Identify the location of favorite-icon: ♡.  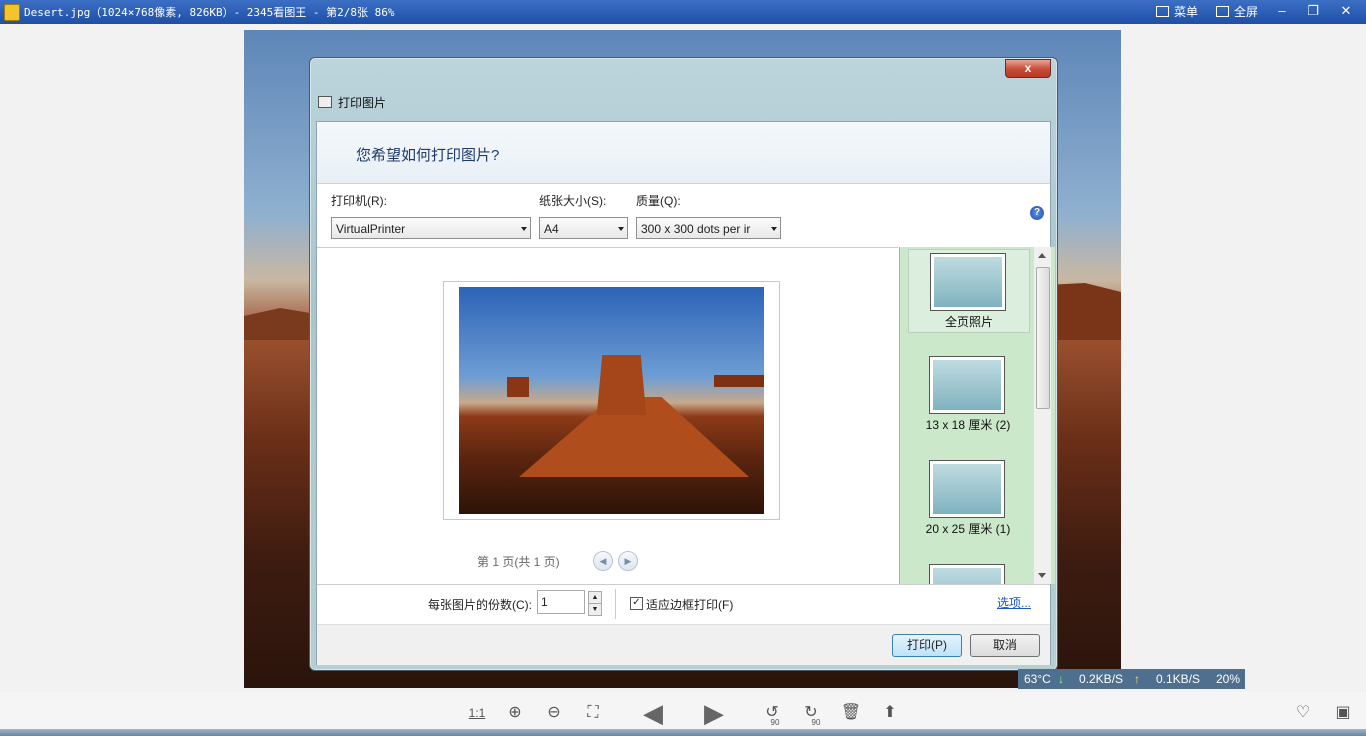
(1303, 713).